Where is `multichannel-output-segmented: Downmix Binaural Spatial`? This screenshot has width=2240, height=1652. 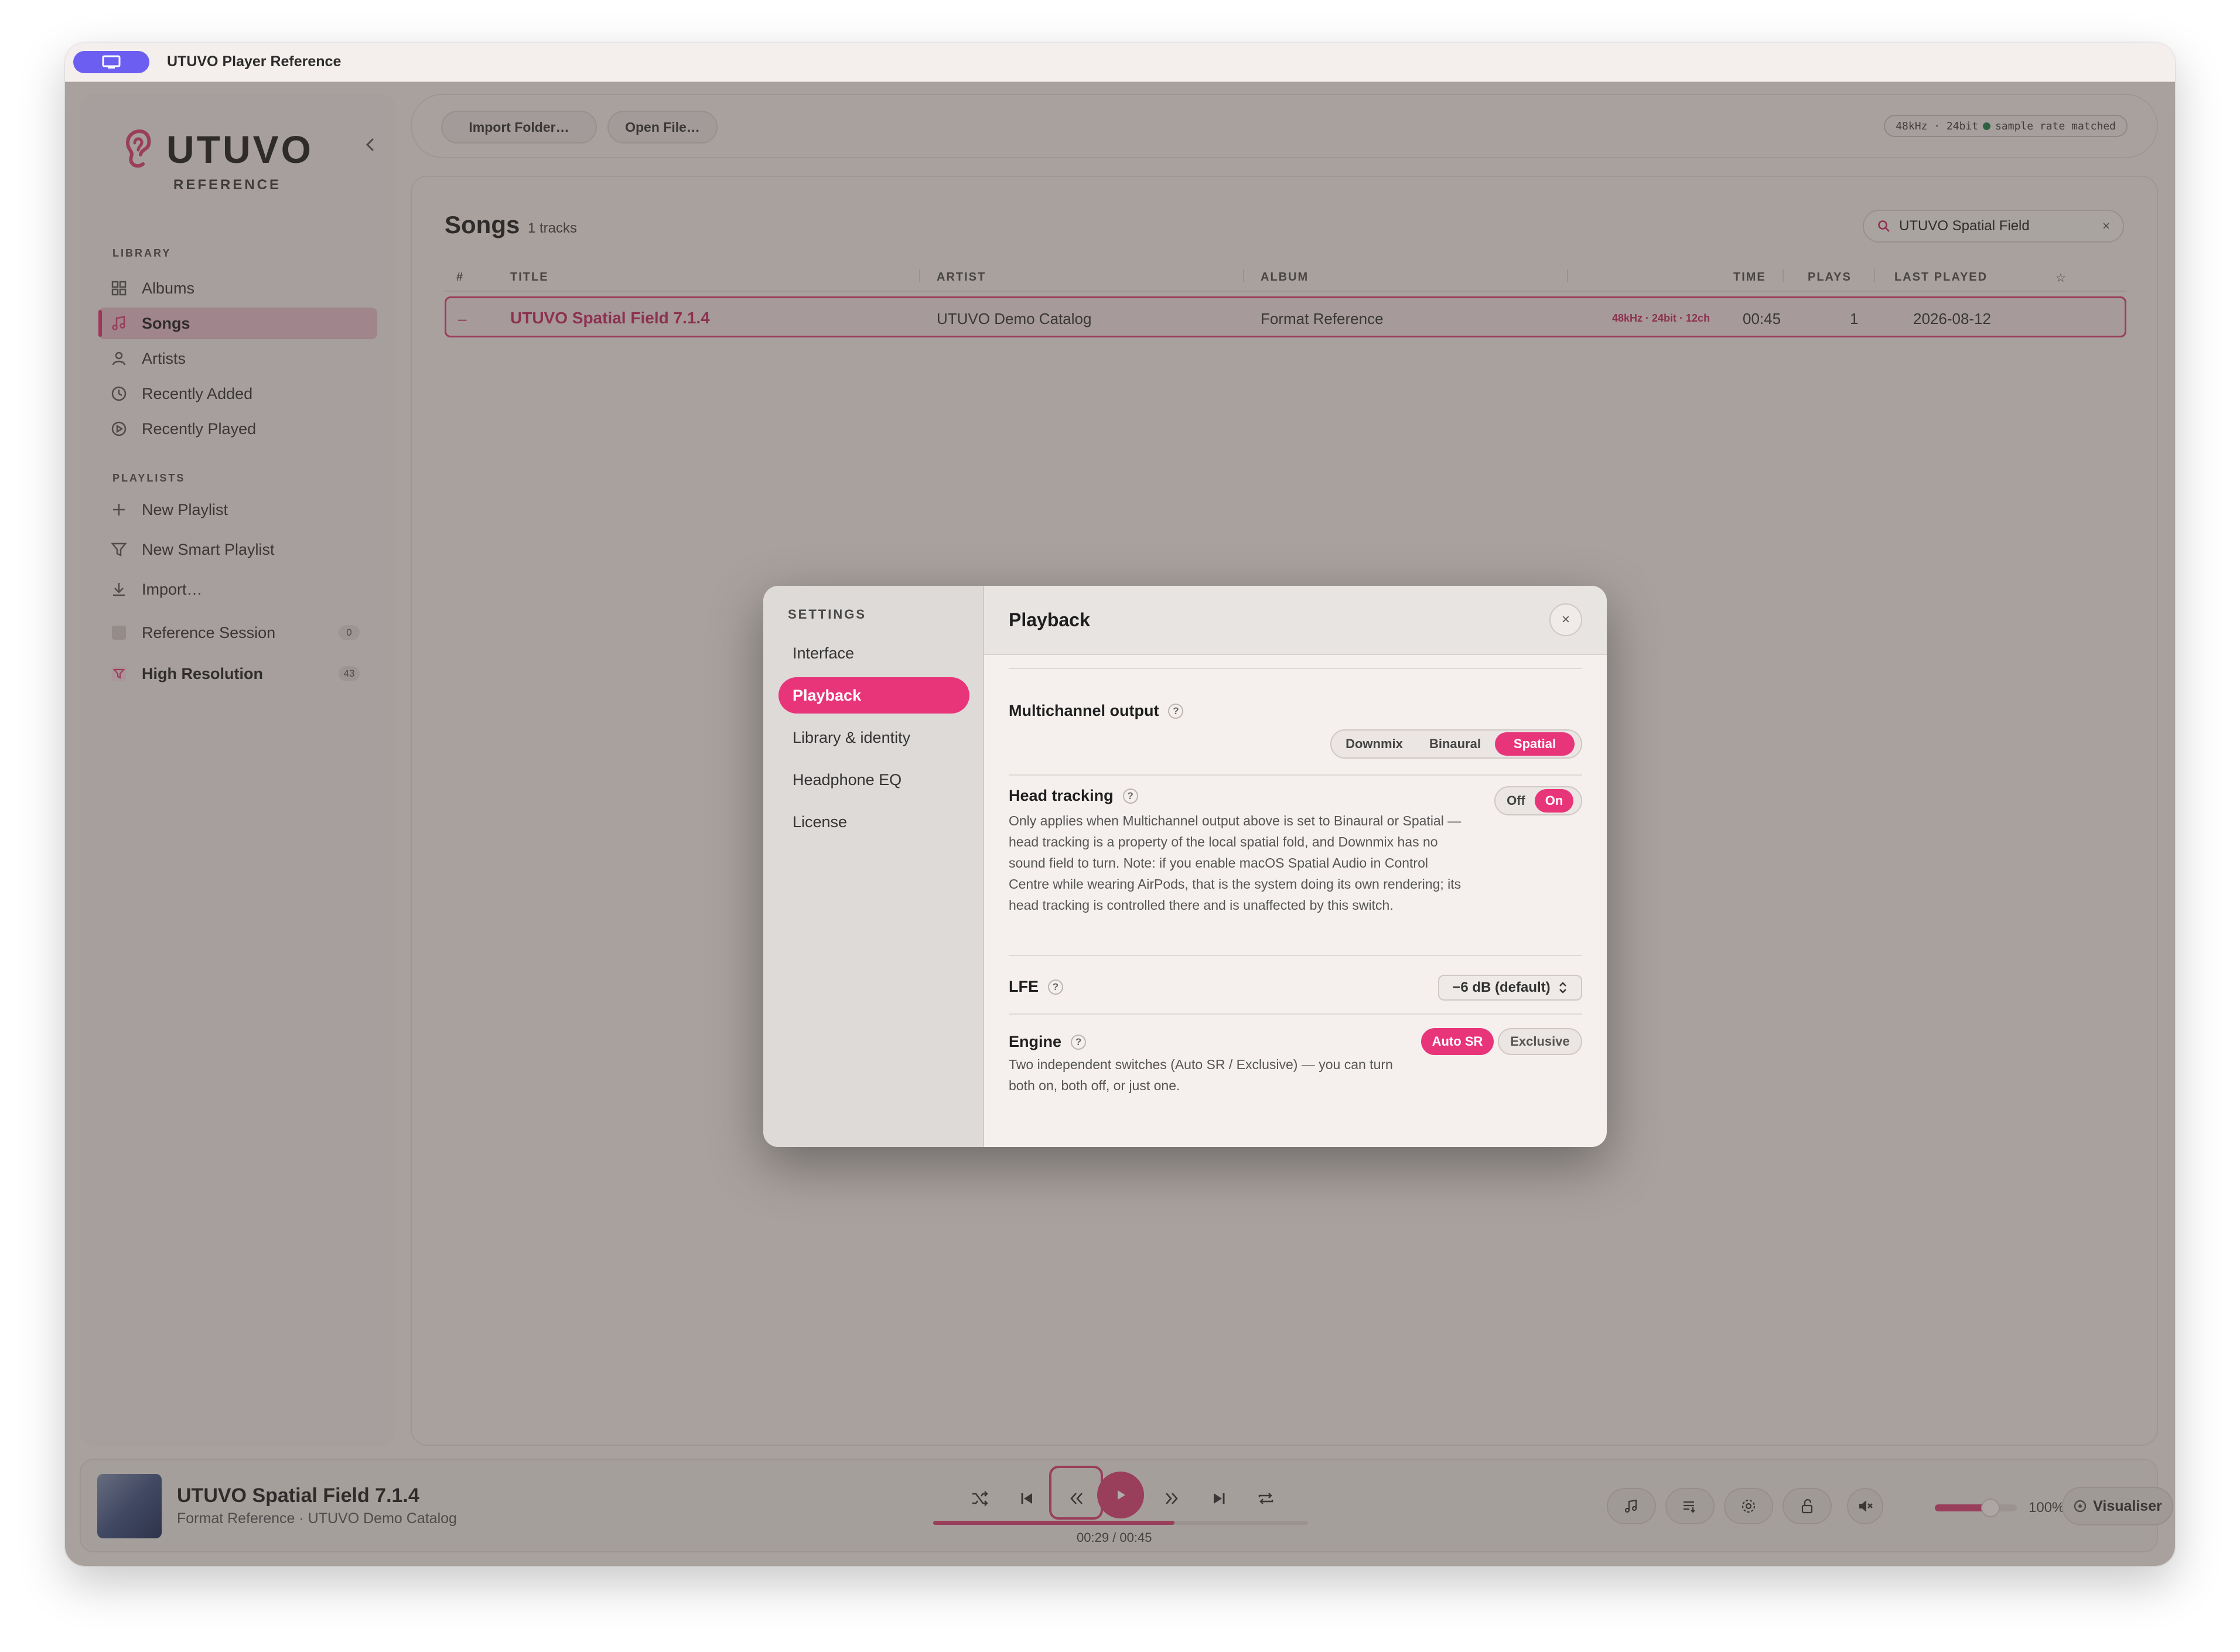
multichannel-output-segmented: Downmix Binaural Spatial is located at coordinates (1456, 744).